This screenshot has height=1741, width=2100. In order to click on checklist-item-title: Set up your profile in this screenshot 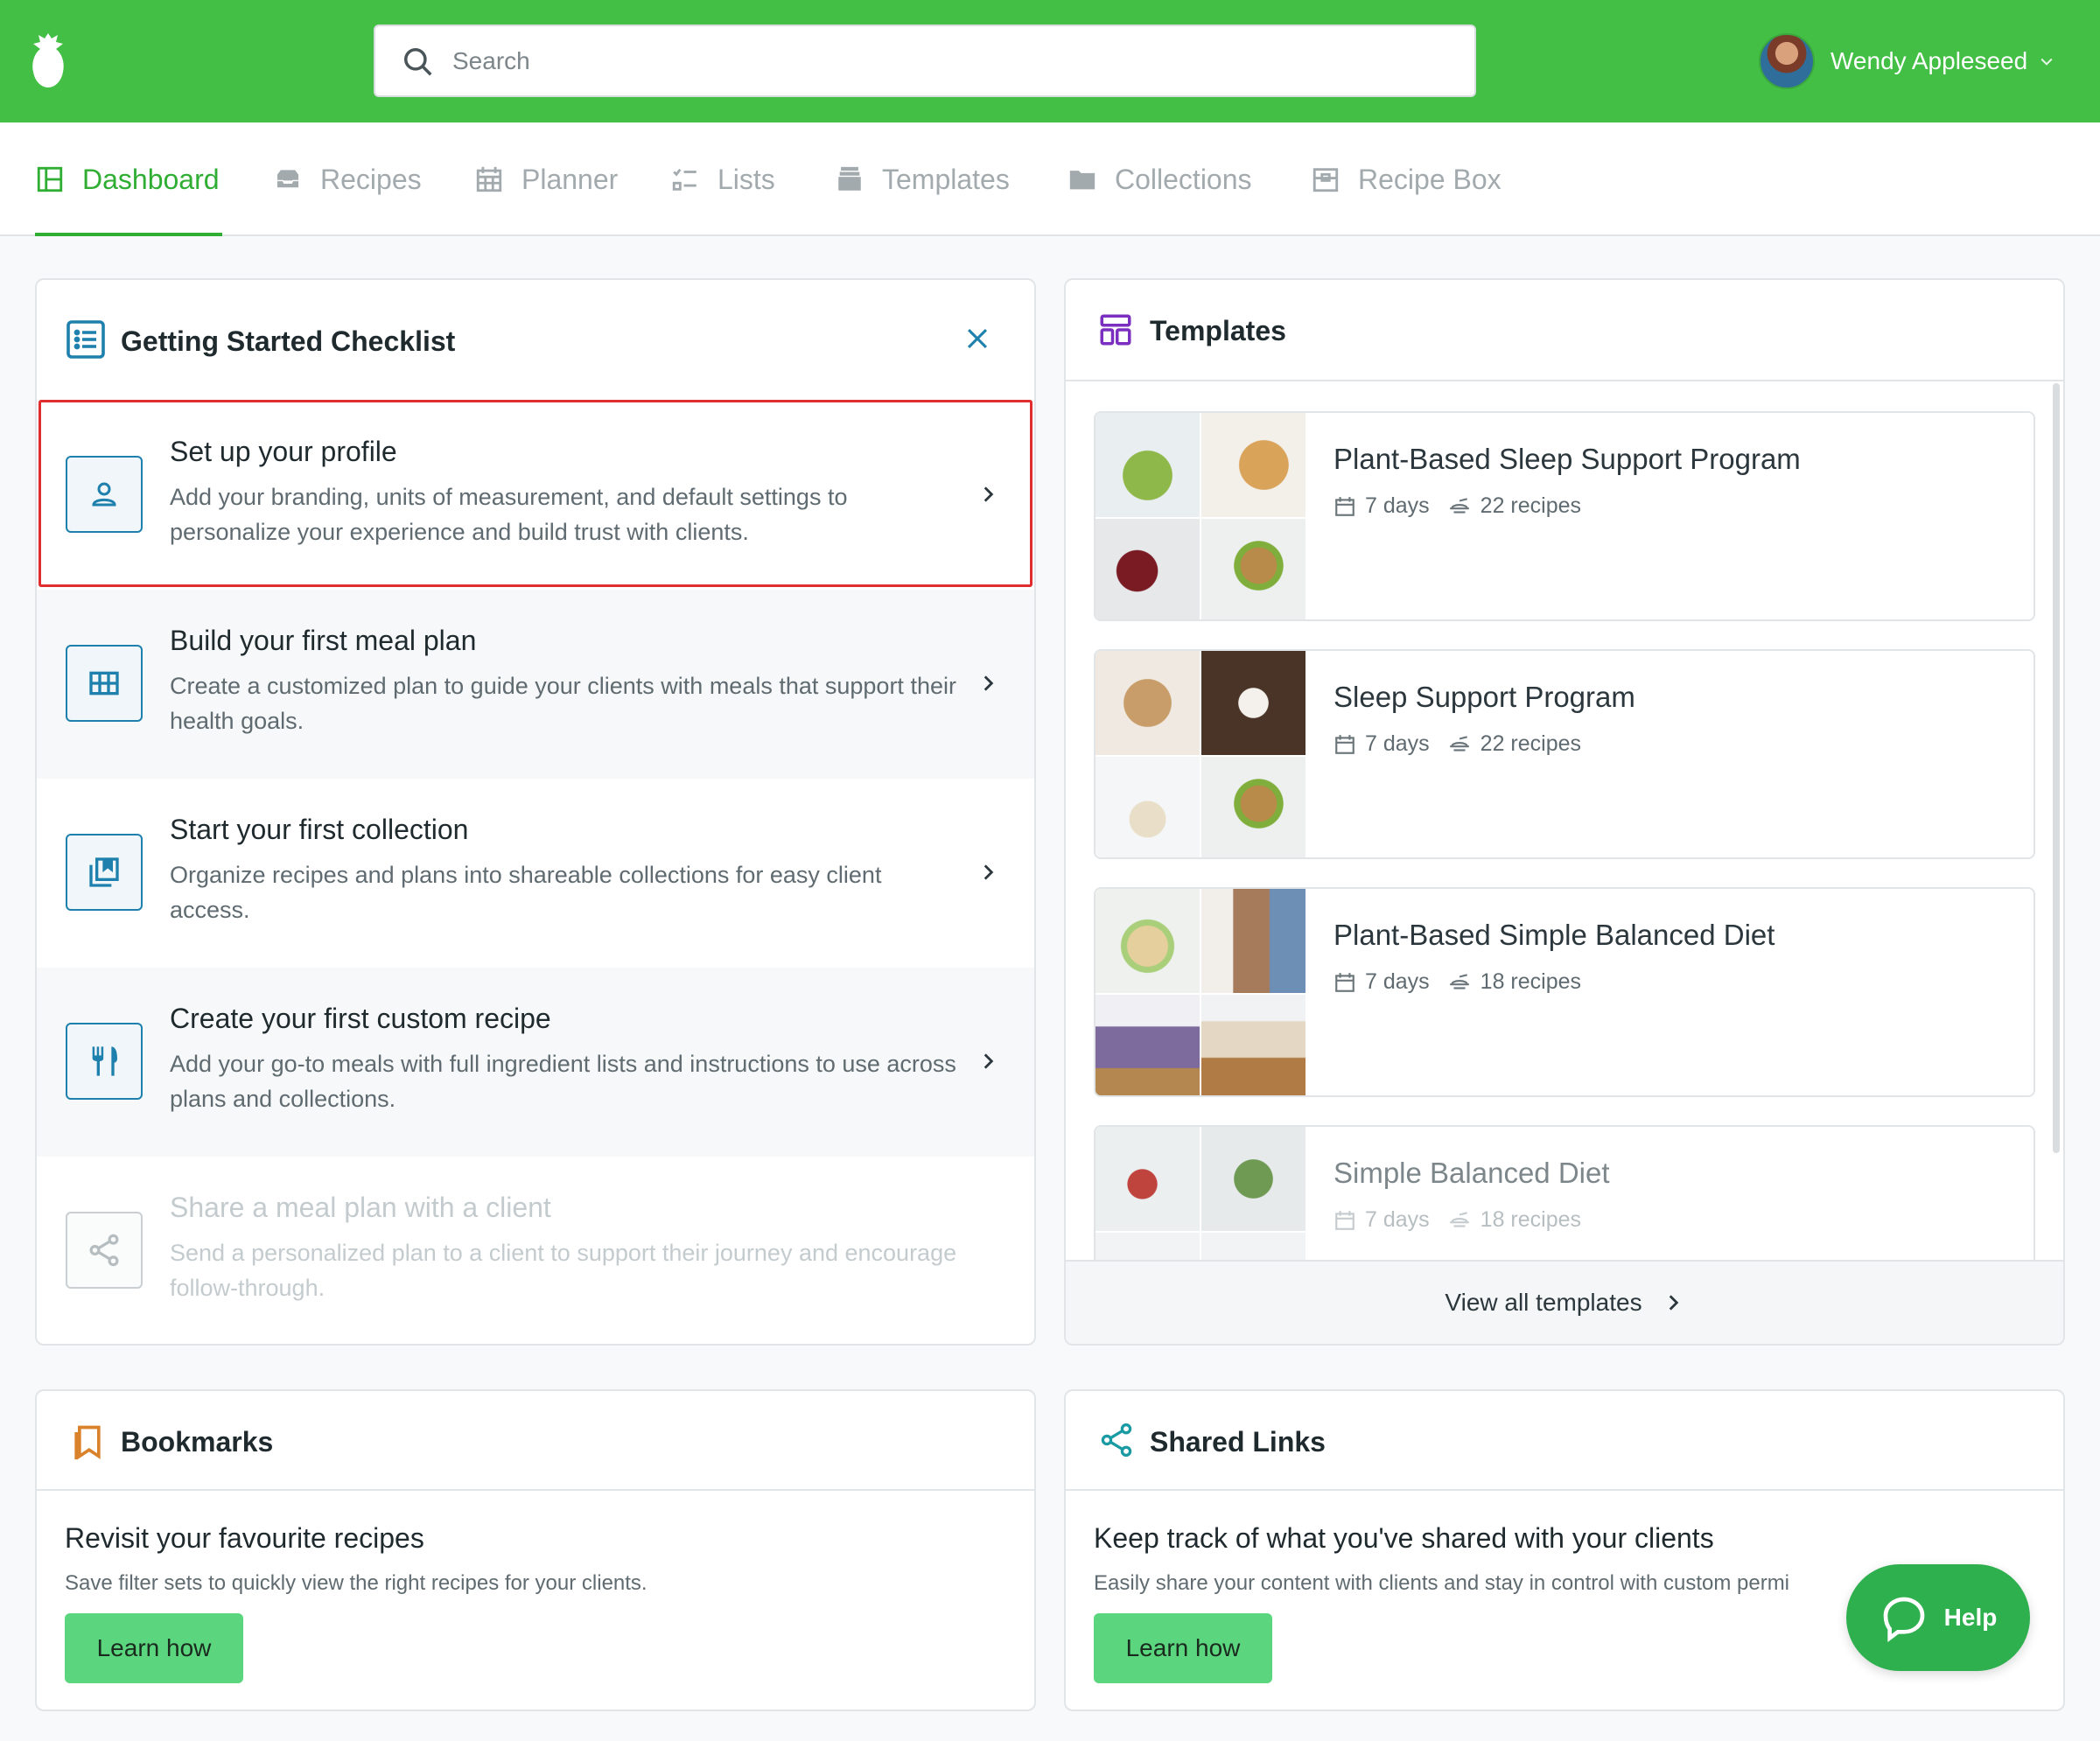, I will do `click(283, 451)`.